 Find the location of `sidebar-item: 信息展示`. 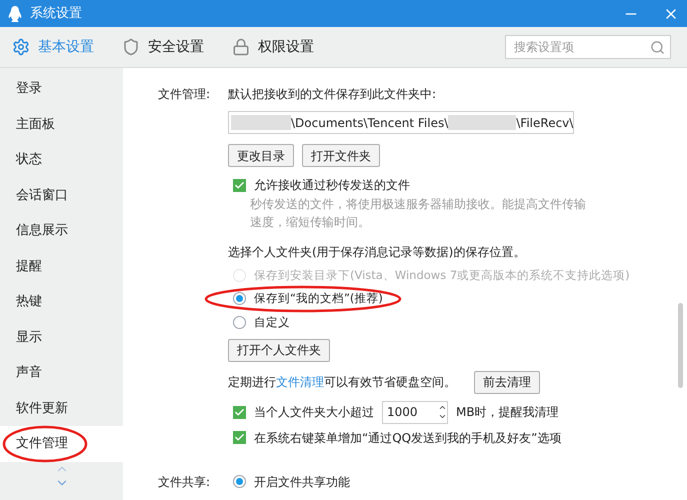

sidebar-item: 信息展示 is located at coordinates (61, 230).